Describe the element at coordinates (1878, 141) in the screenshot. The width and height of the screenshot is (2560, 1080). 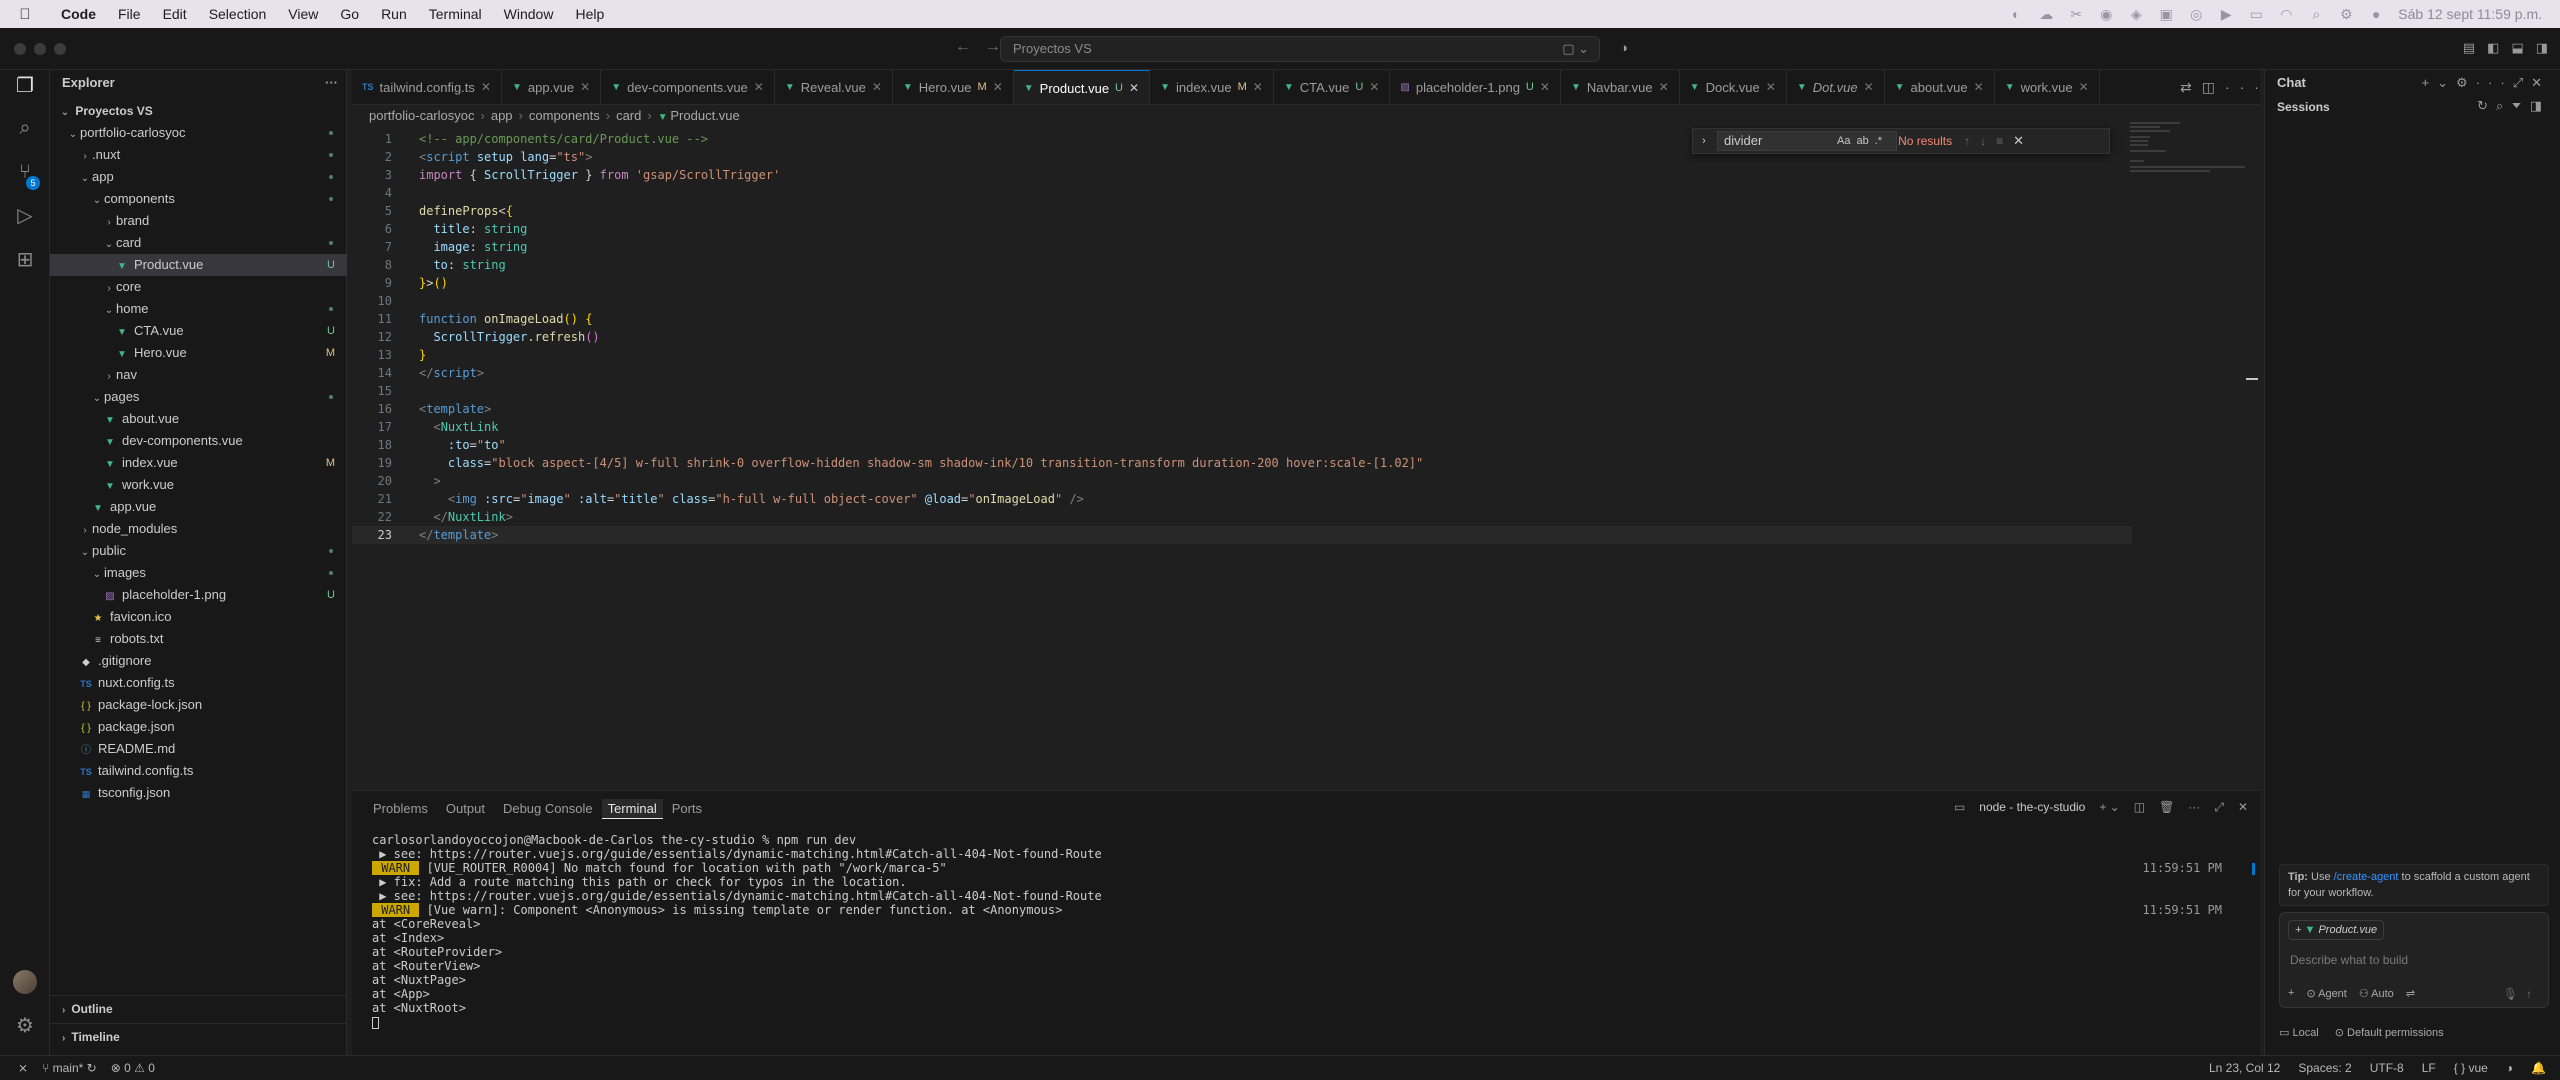
I see `regex-icon: .*` at that location.